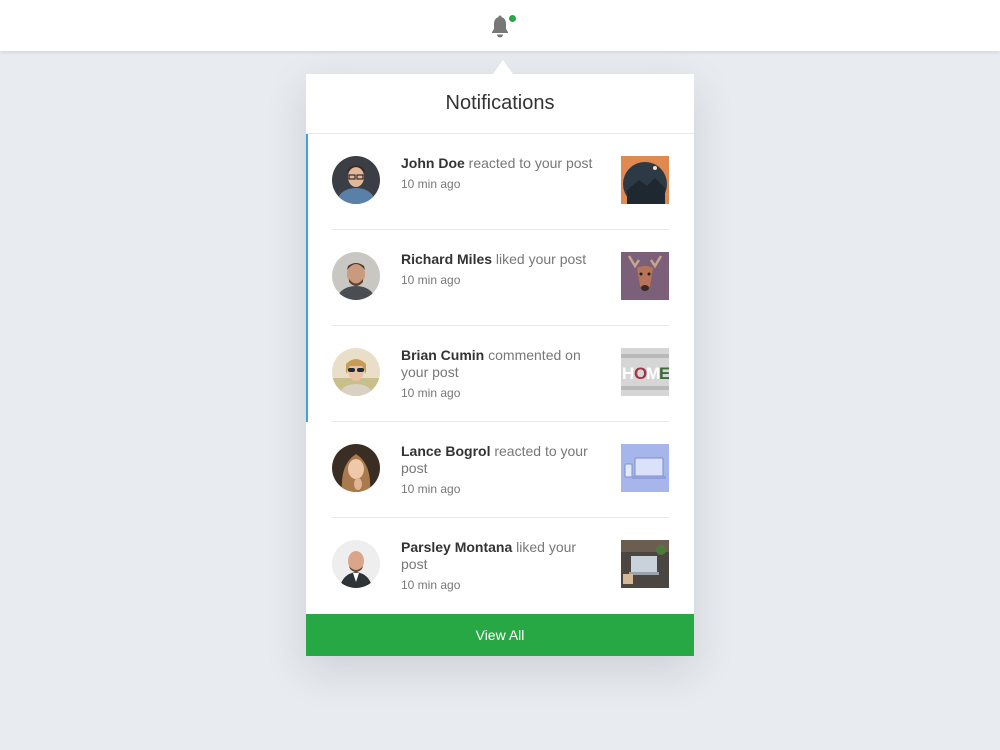 The height and width of the screenshot is (750, 1000). I want to click on notification-text: Richard Miles liked your post 10 min ago, so click(501, 269).